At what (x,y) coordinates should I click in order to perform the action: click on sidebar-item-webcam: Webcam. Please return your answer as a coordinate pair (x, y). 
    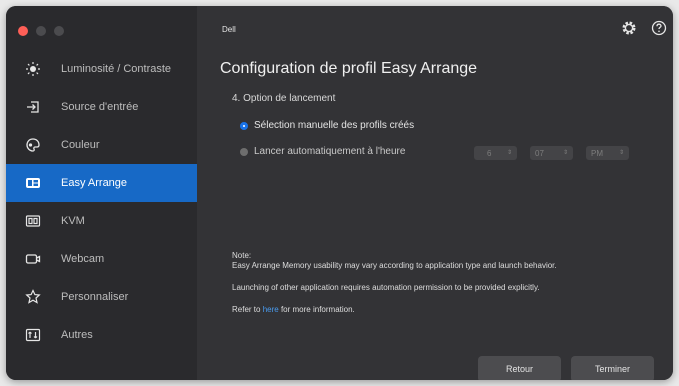
    Looking at the image, I should click on (101, 259).